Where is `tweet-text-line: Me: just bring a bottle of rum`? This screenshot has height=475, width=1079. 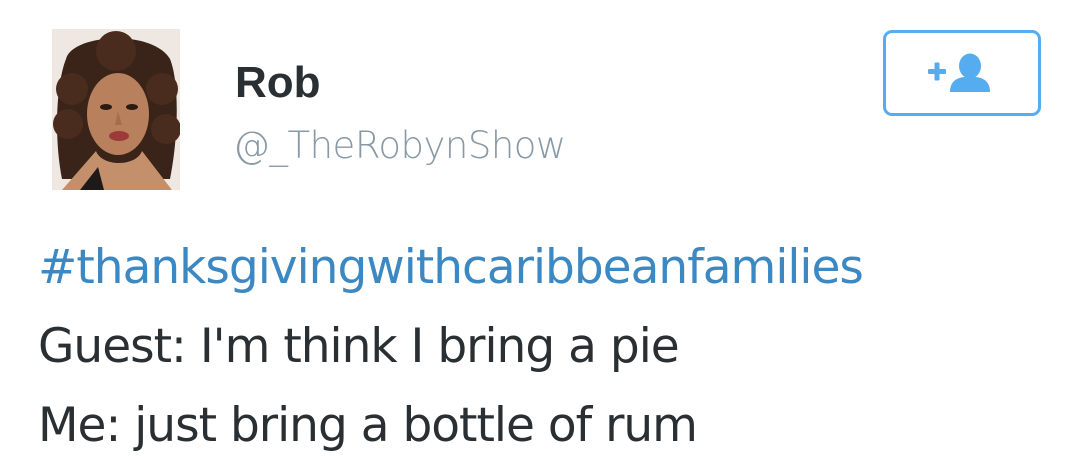 tweet-text-line: Me: just bring a bottle of rum is located at coordinates (368, 425).